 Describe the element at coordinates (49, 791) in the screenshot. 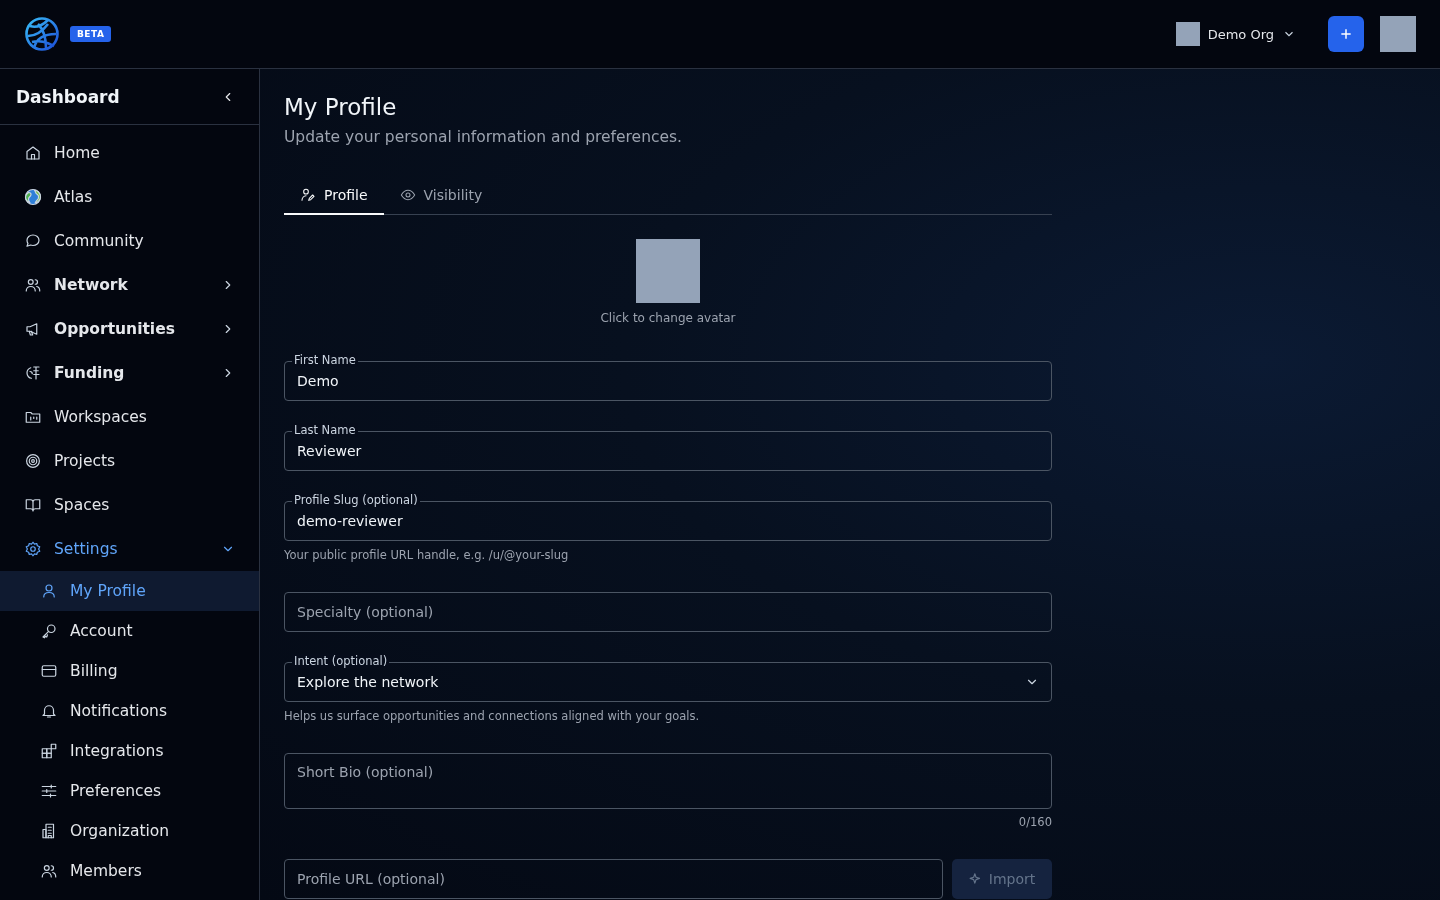

I see `sliders-icon` at that location.